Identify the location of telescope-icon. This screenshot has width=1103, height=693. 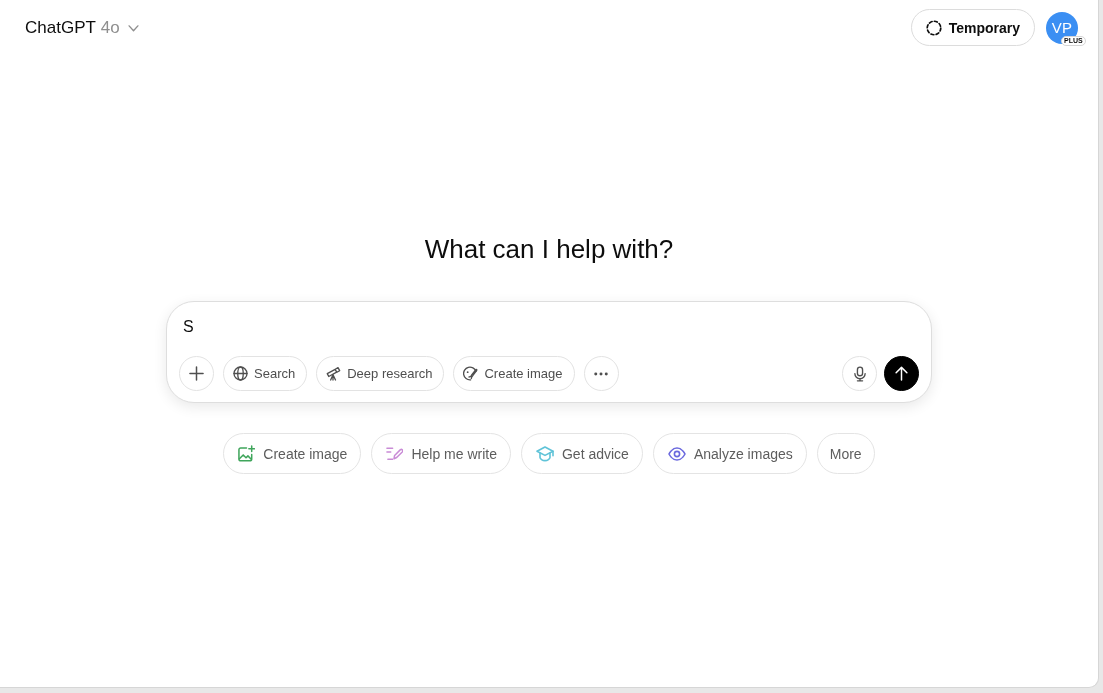
(334, 373).